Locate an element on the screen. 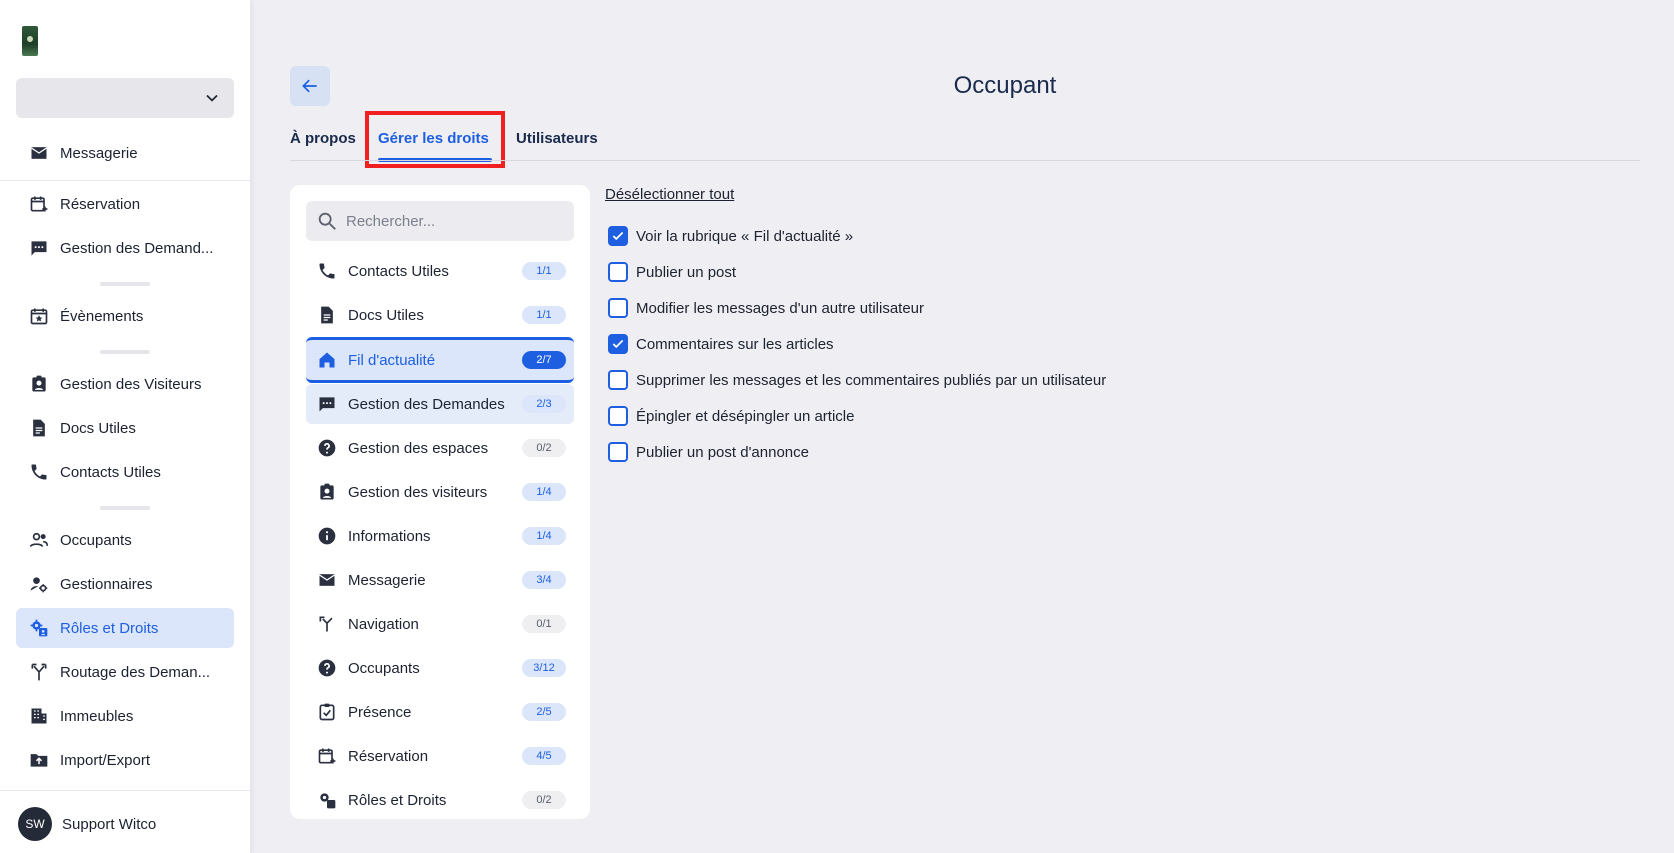 Image resolution: width=1674 pixels, height=853 pixels. permission-label: Publier un post d'annonce is located at coordinates (722, 452).